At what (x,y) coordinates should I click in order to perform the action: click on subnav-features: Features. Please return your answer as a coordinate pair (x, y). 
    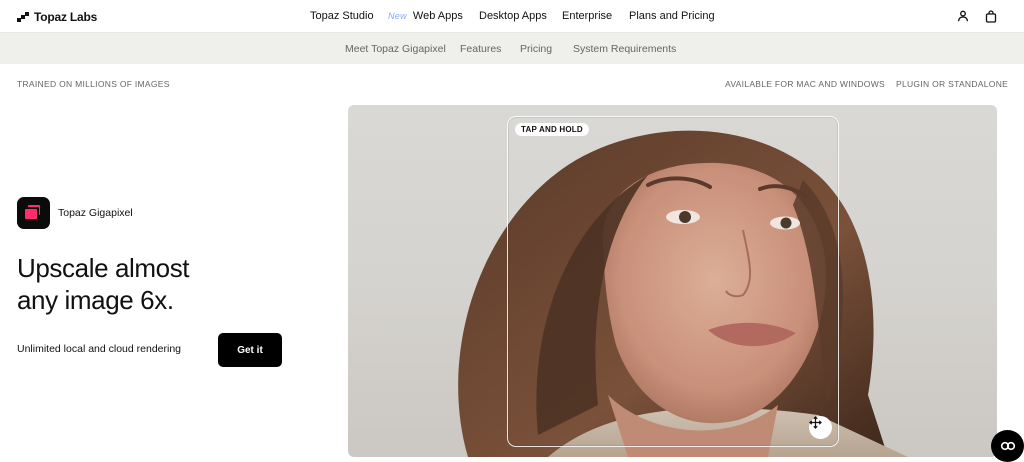
    Looking at the image, I should click on (480, 49).